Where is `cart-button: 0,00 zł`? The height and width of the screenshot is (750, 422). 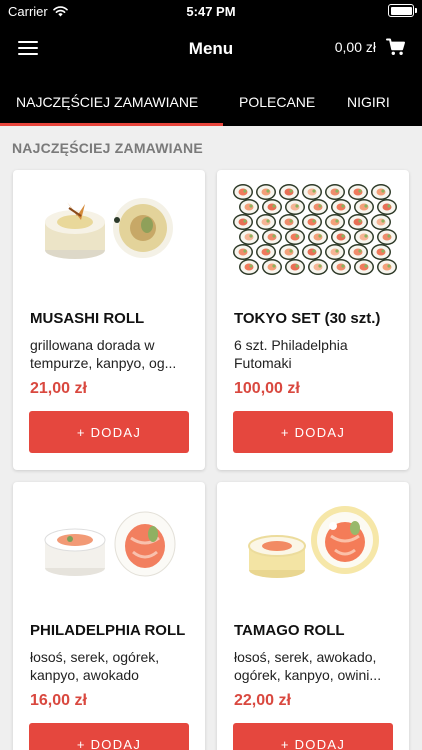
cart-button: 0,00 zł is located at coordinates (370, 47).